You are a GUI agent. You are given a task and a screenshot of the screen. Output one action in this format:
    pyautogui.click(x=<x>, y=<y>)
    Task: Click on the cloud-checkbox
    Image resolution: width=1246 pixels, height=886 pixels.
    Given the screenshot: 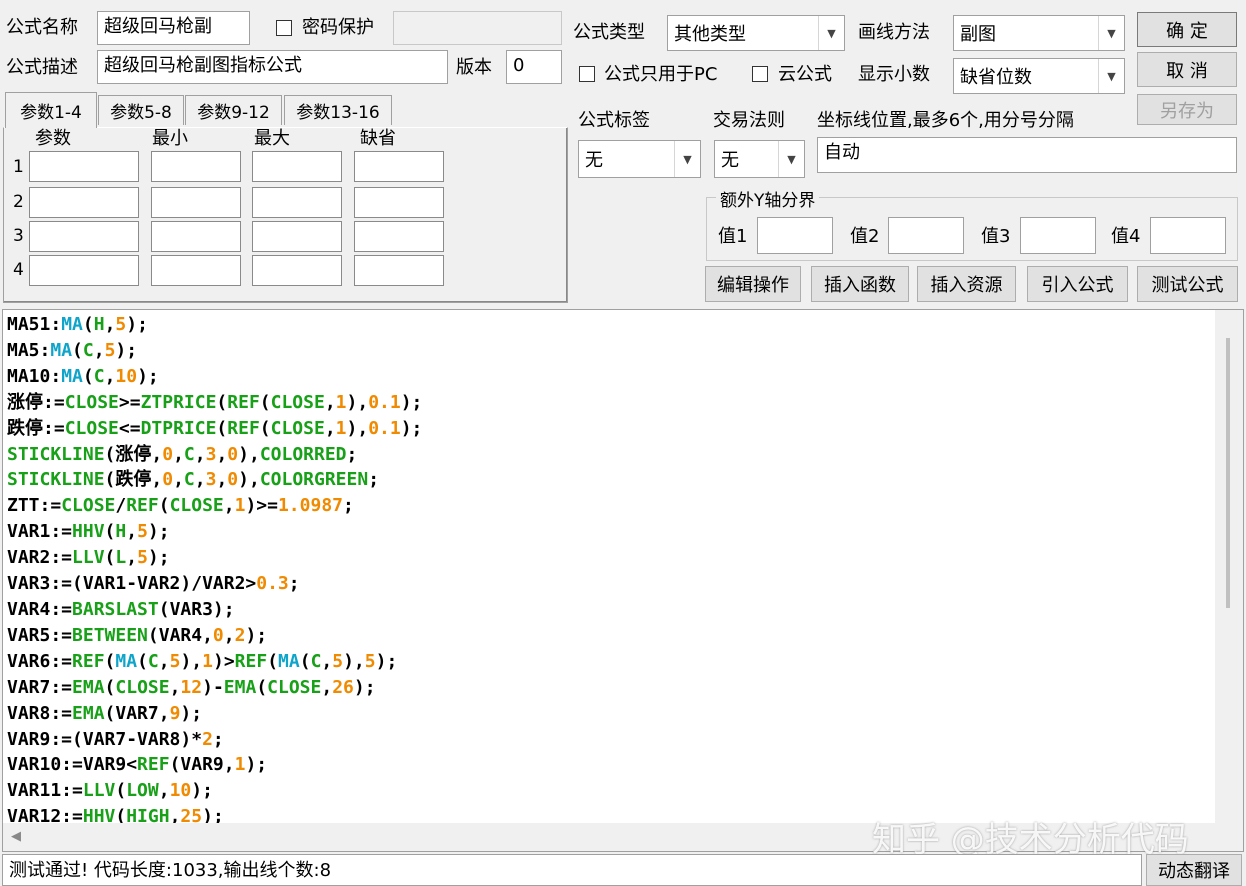 What is the action you would take?
    pyautogui.click(x=760, y=74)
    